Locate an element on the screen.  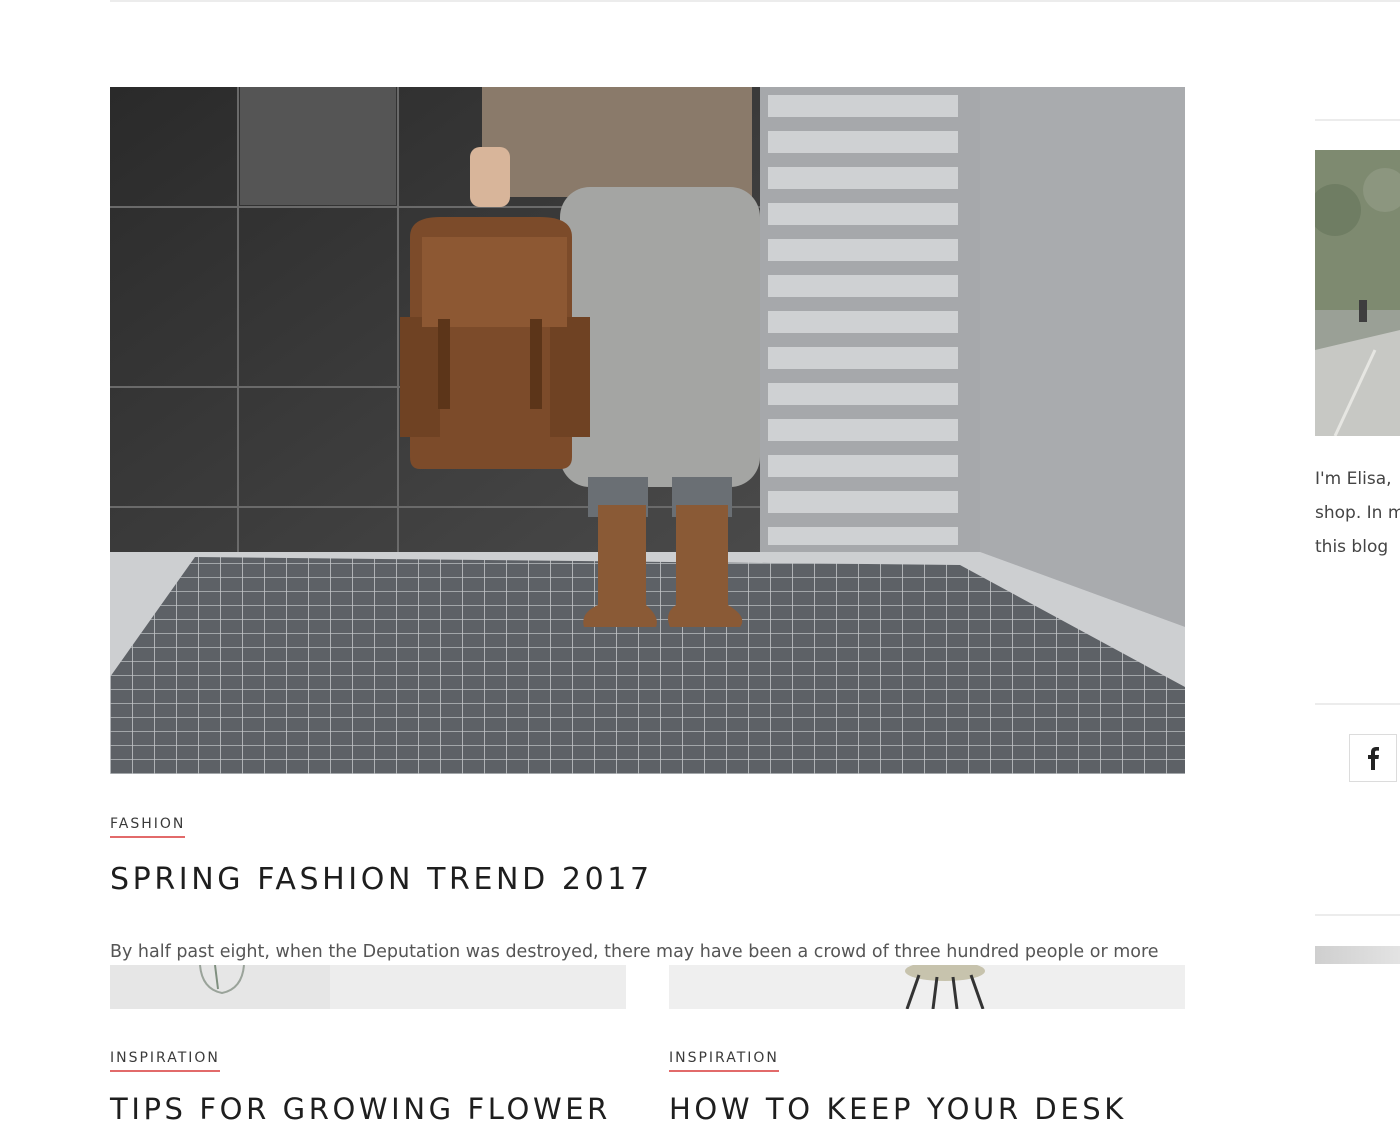
flower-photo is located at coordinates (368, 987).